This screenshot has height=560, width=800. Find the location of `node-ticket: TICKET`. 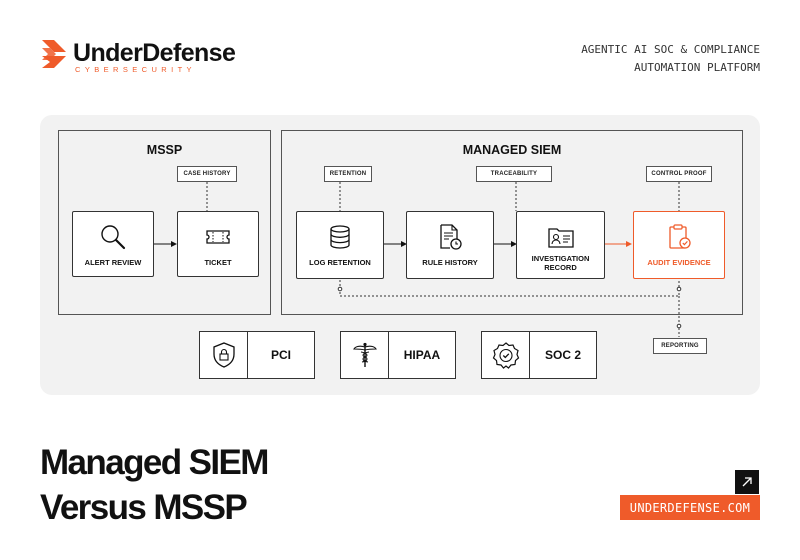

node-ticket: TICKET is located at coordinates (218, 244).